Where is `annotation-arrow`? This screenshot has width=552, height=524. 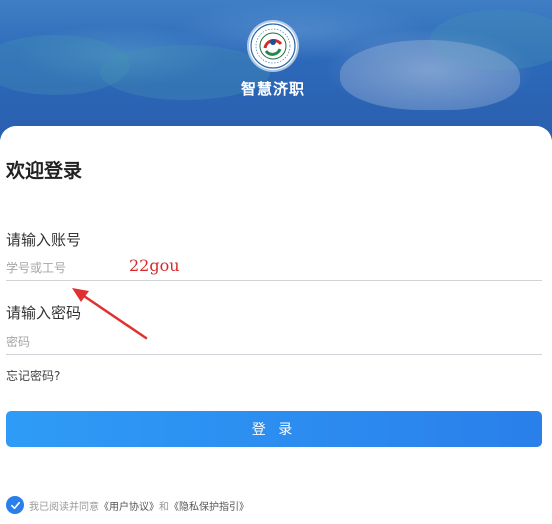 annotation-arrow is located at coordinates (110, 314).